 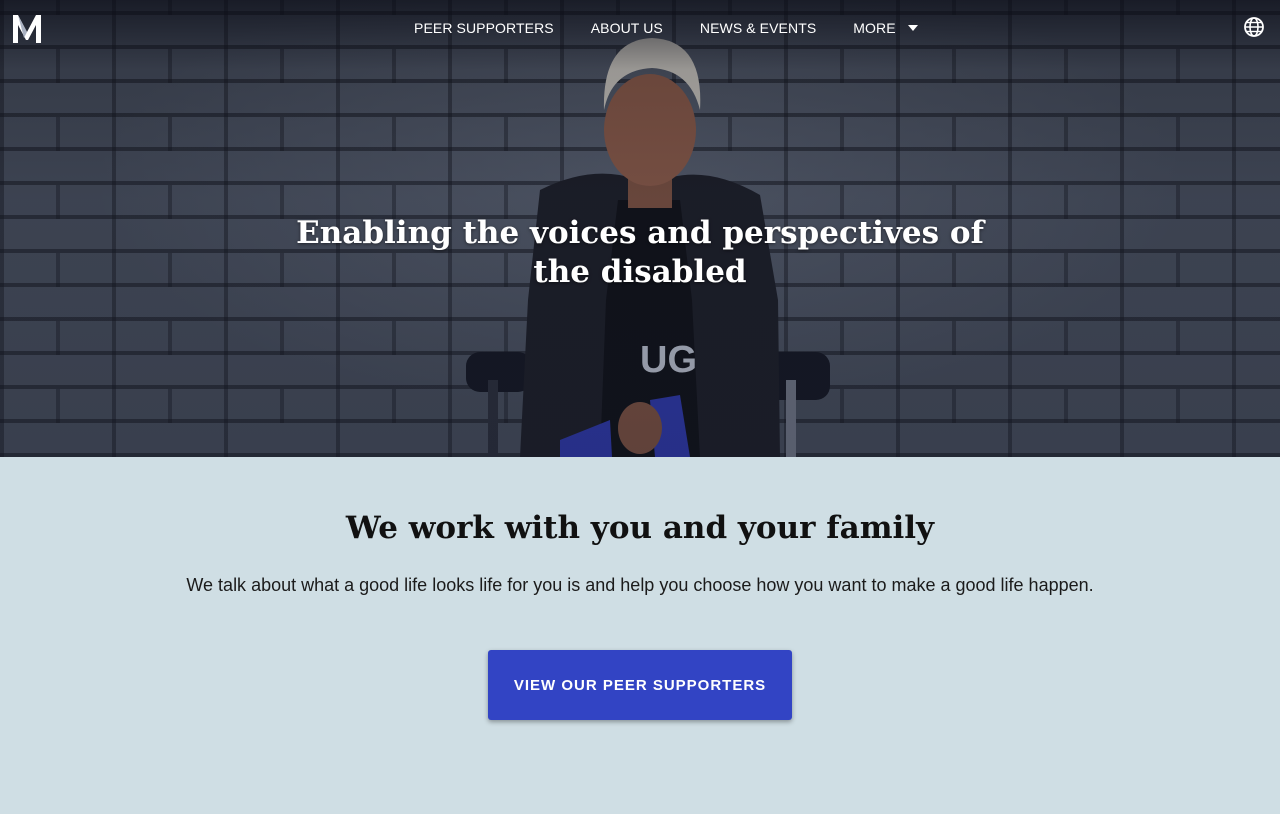 I want to click on nav-about-us: ABOUT US, so click(x=627, y=28).